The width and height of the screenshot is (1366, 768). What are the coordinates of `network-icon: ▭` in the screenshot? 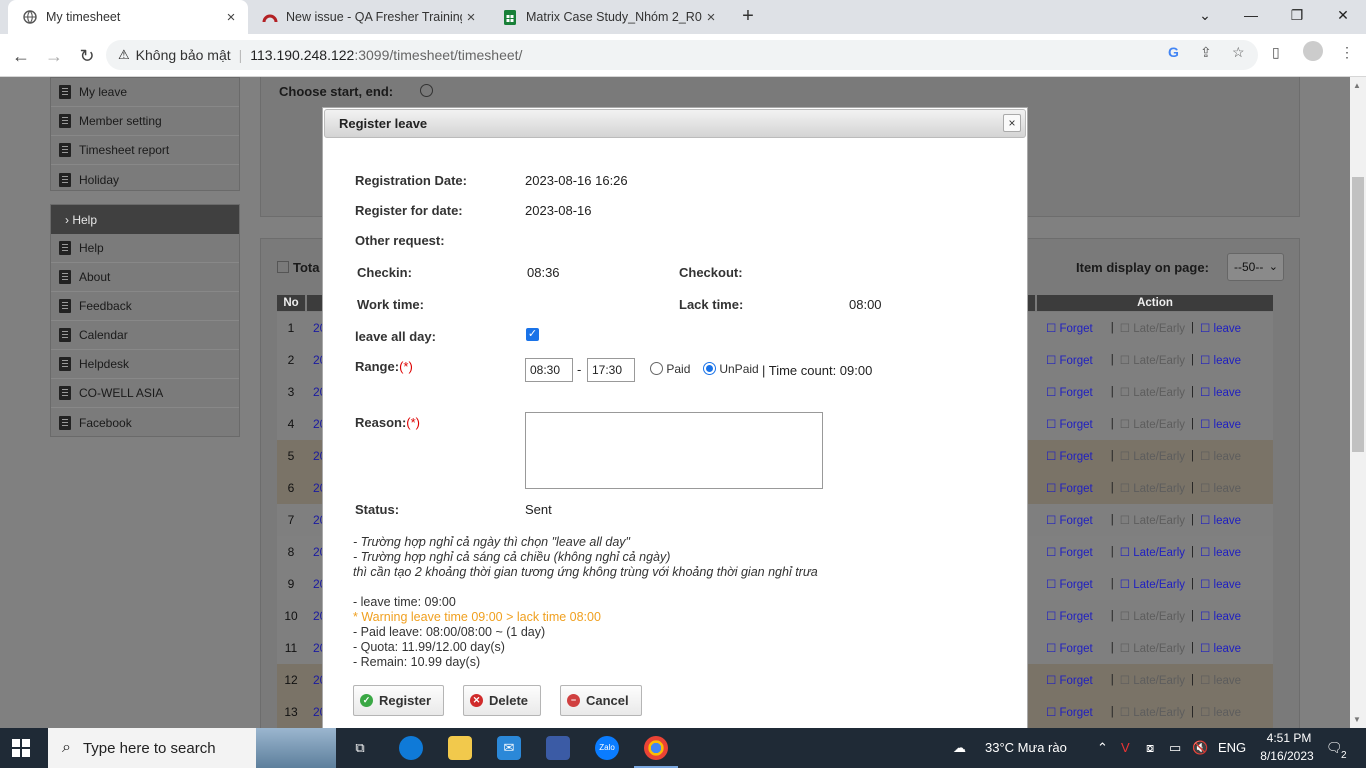 It's located at (1175, 748).